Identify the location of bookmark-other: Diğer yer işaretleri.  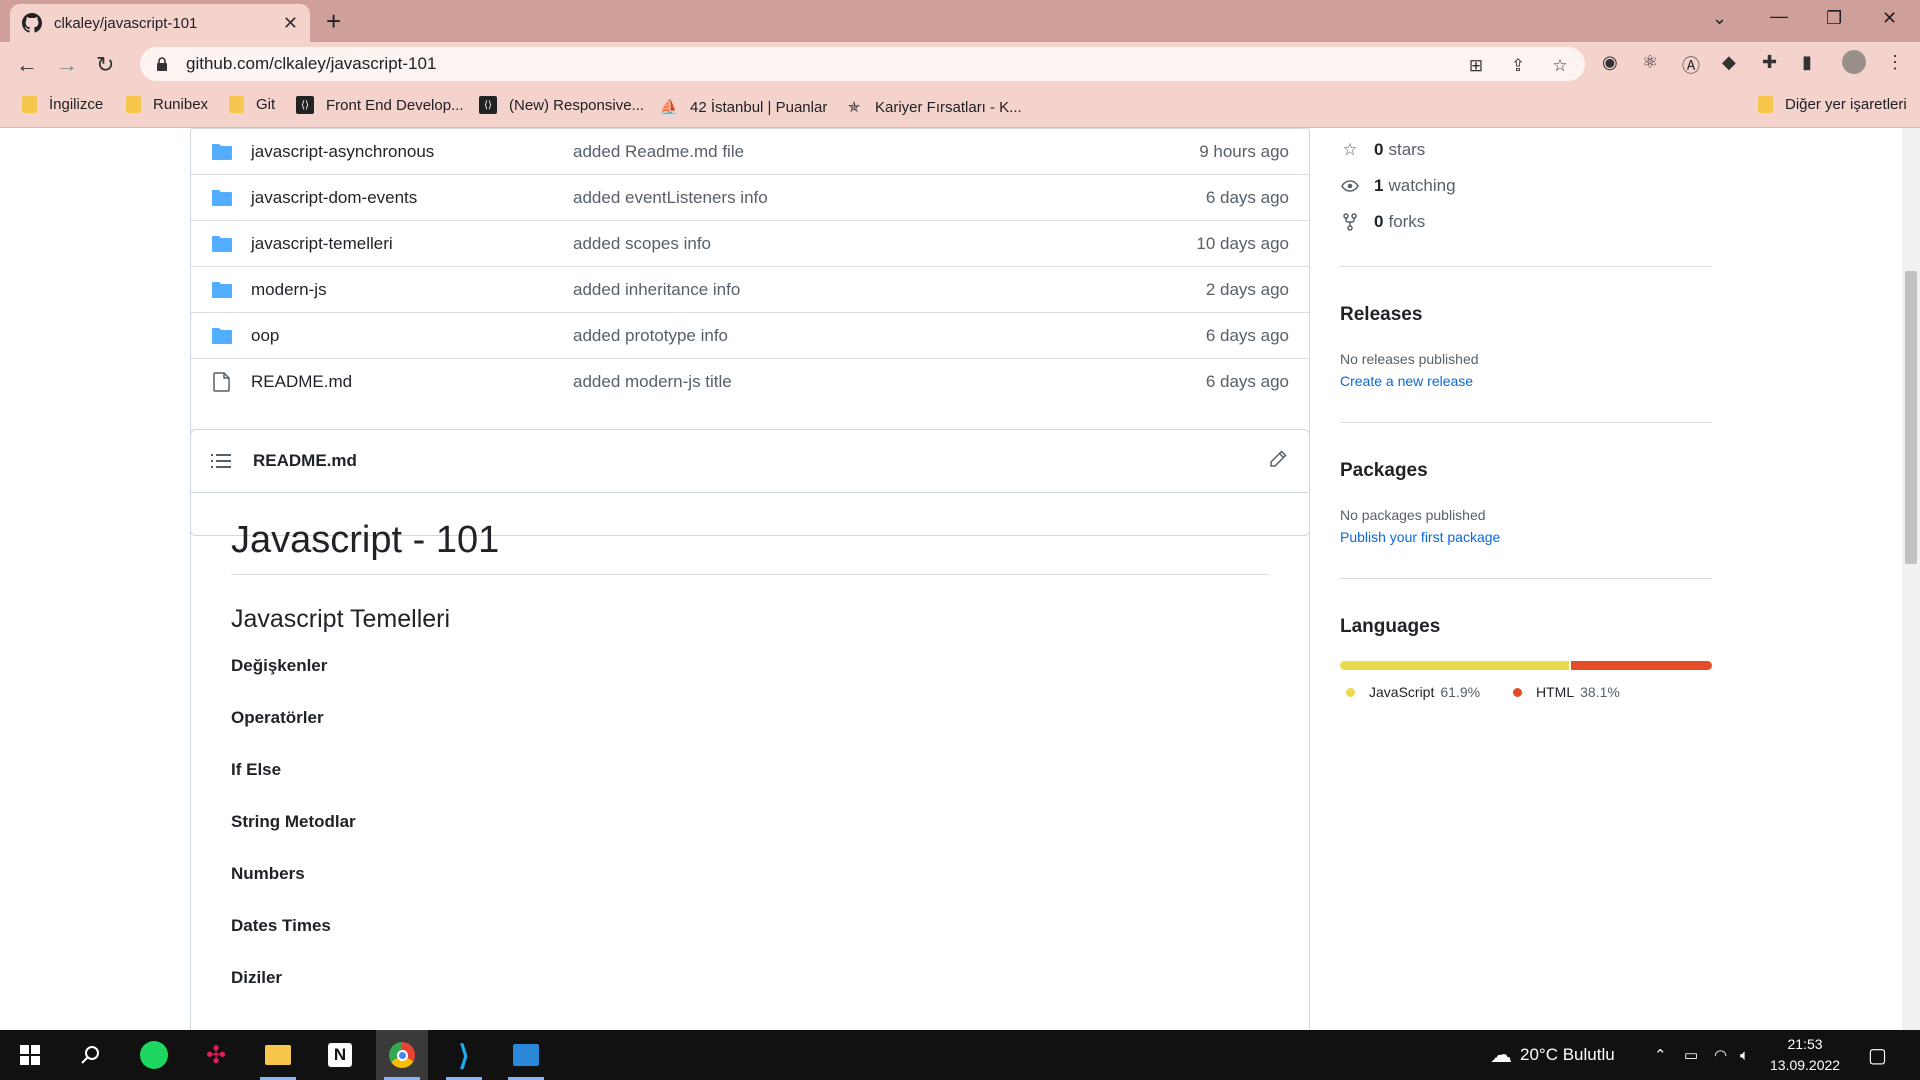
(1832, 104).